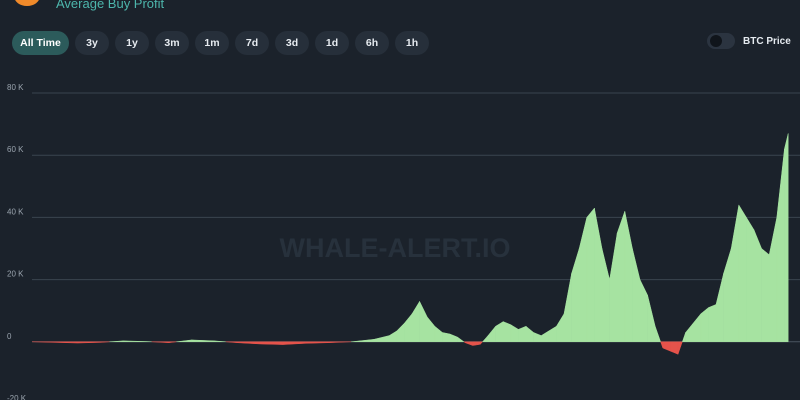 The image size is (800, 400). I want to click on tick-layer: 80 K 60 K 40 K 20 K 0 -20 K, so click(17, 241).